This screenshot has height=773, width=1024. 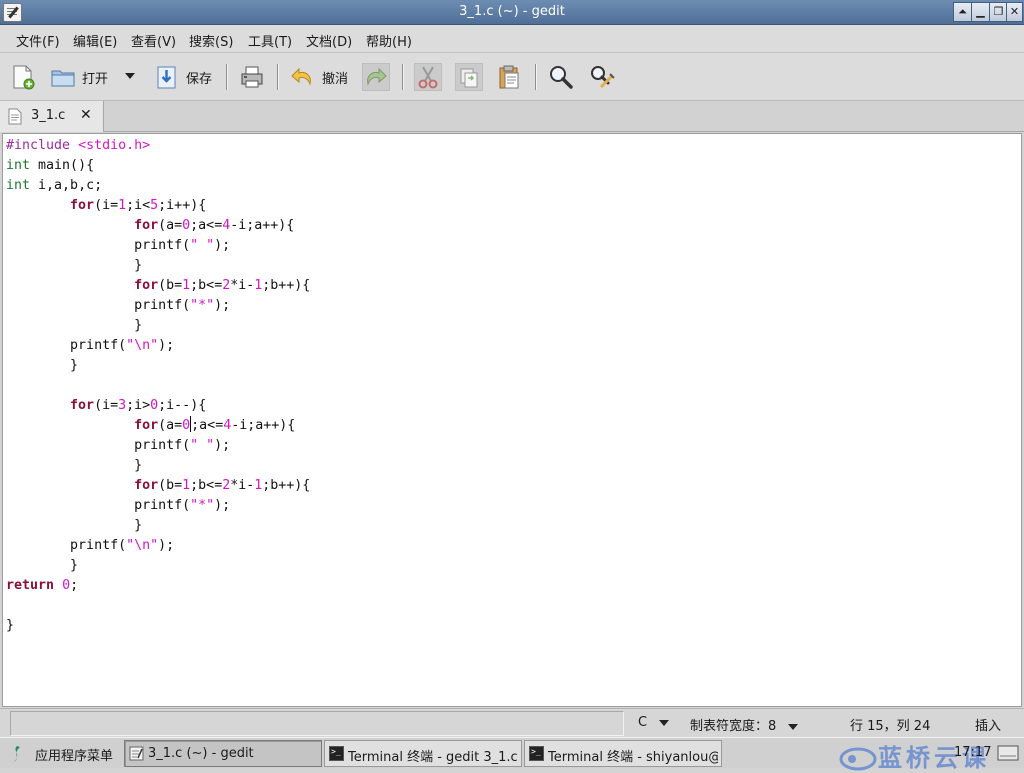 I want to click on toolbar: 打开 保存 撤消, so click(x=512, y=77).